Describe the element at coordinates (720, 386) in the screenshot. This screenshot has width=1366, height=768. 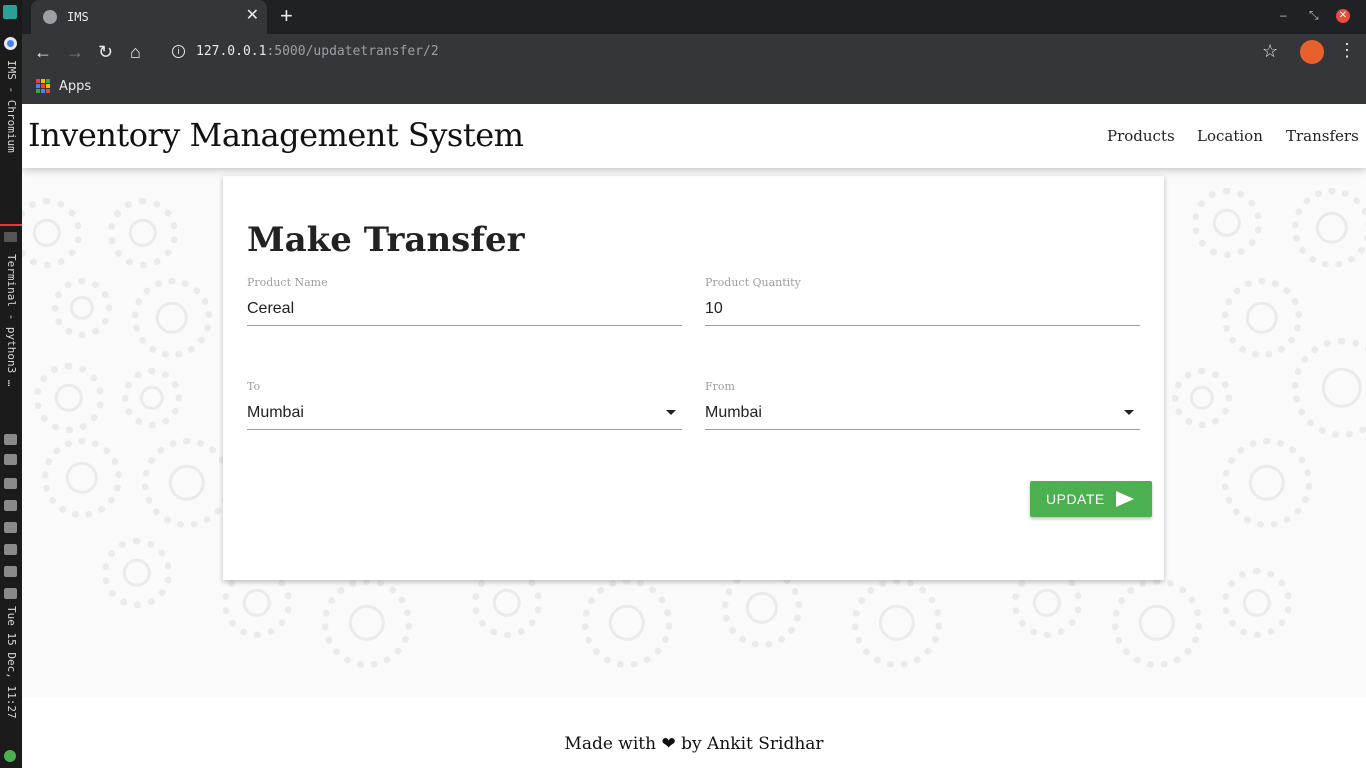
I see `from-label: From` at that location.